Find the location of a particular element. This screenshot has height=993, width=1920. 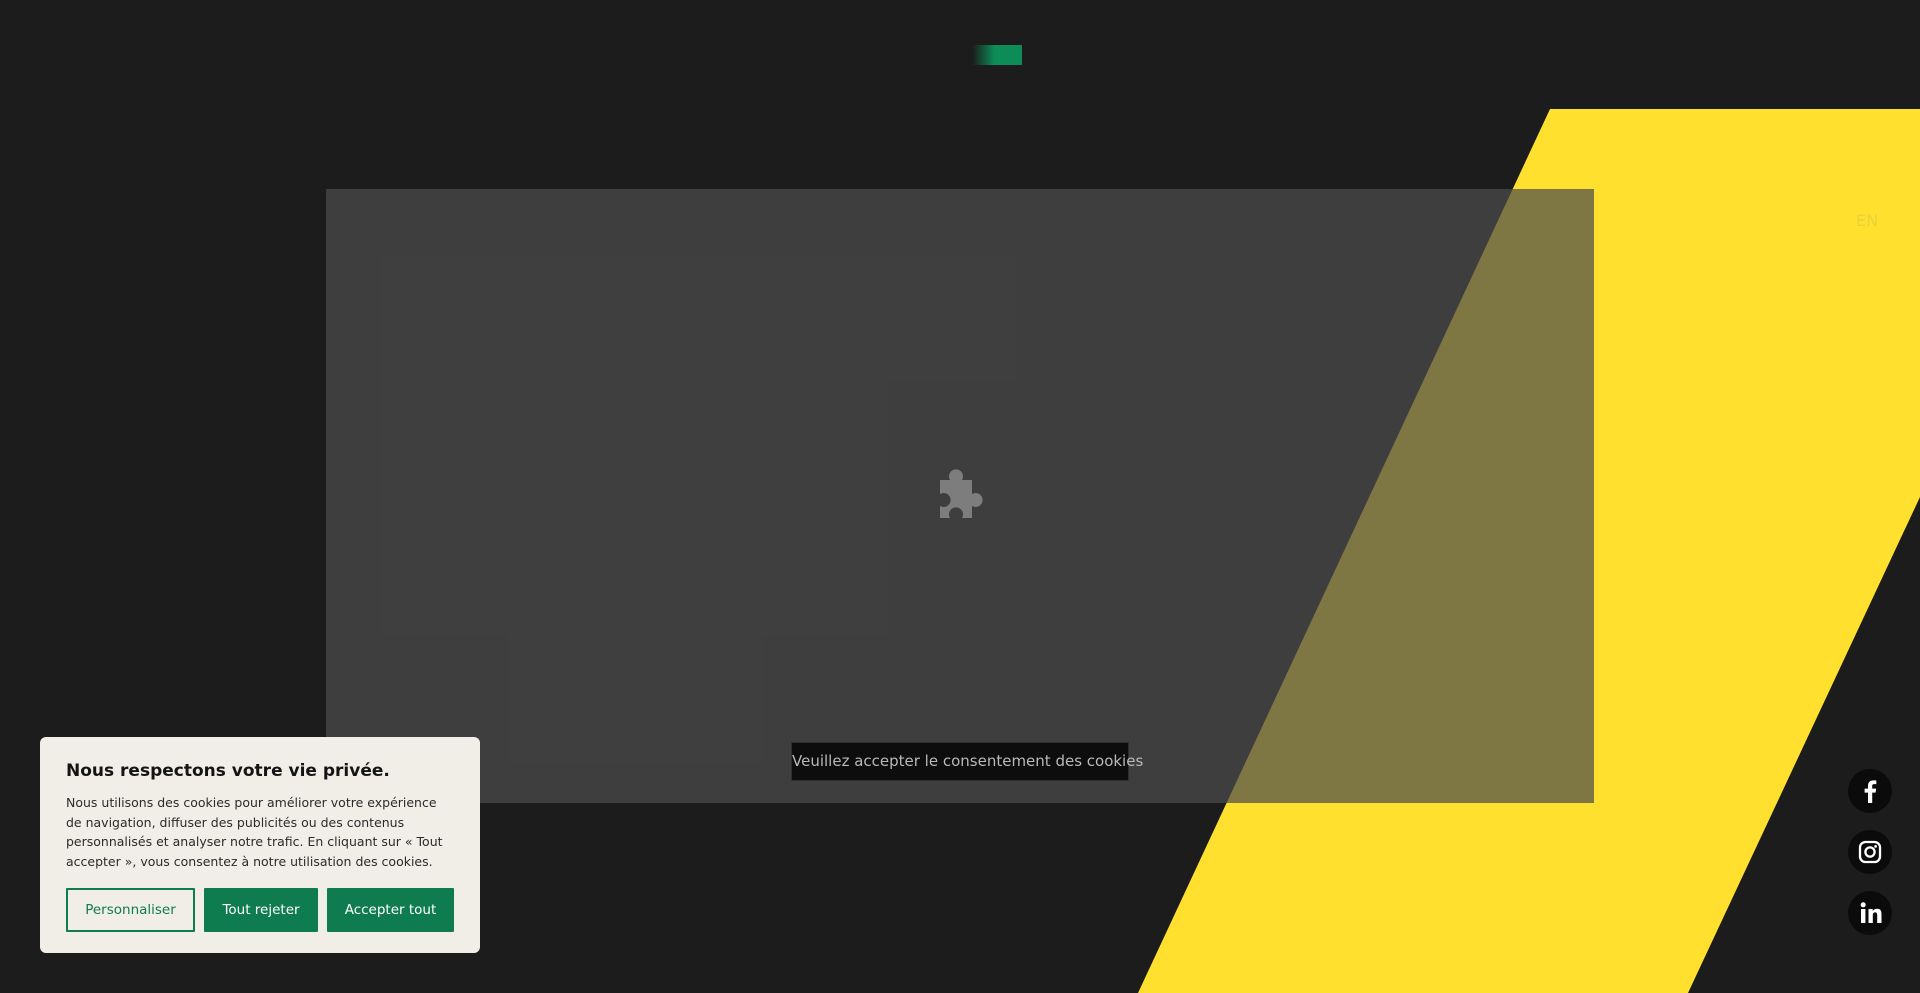

cookie-banner-actions: Personnaliser Tout rejeter Accepter tout is located at coordinates (260, 910).